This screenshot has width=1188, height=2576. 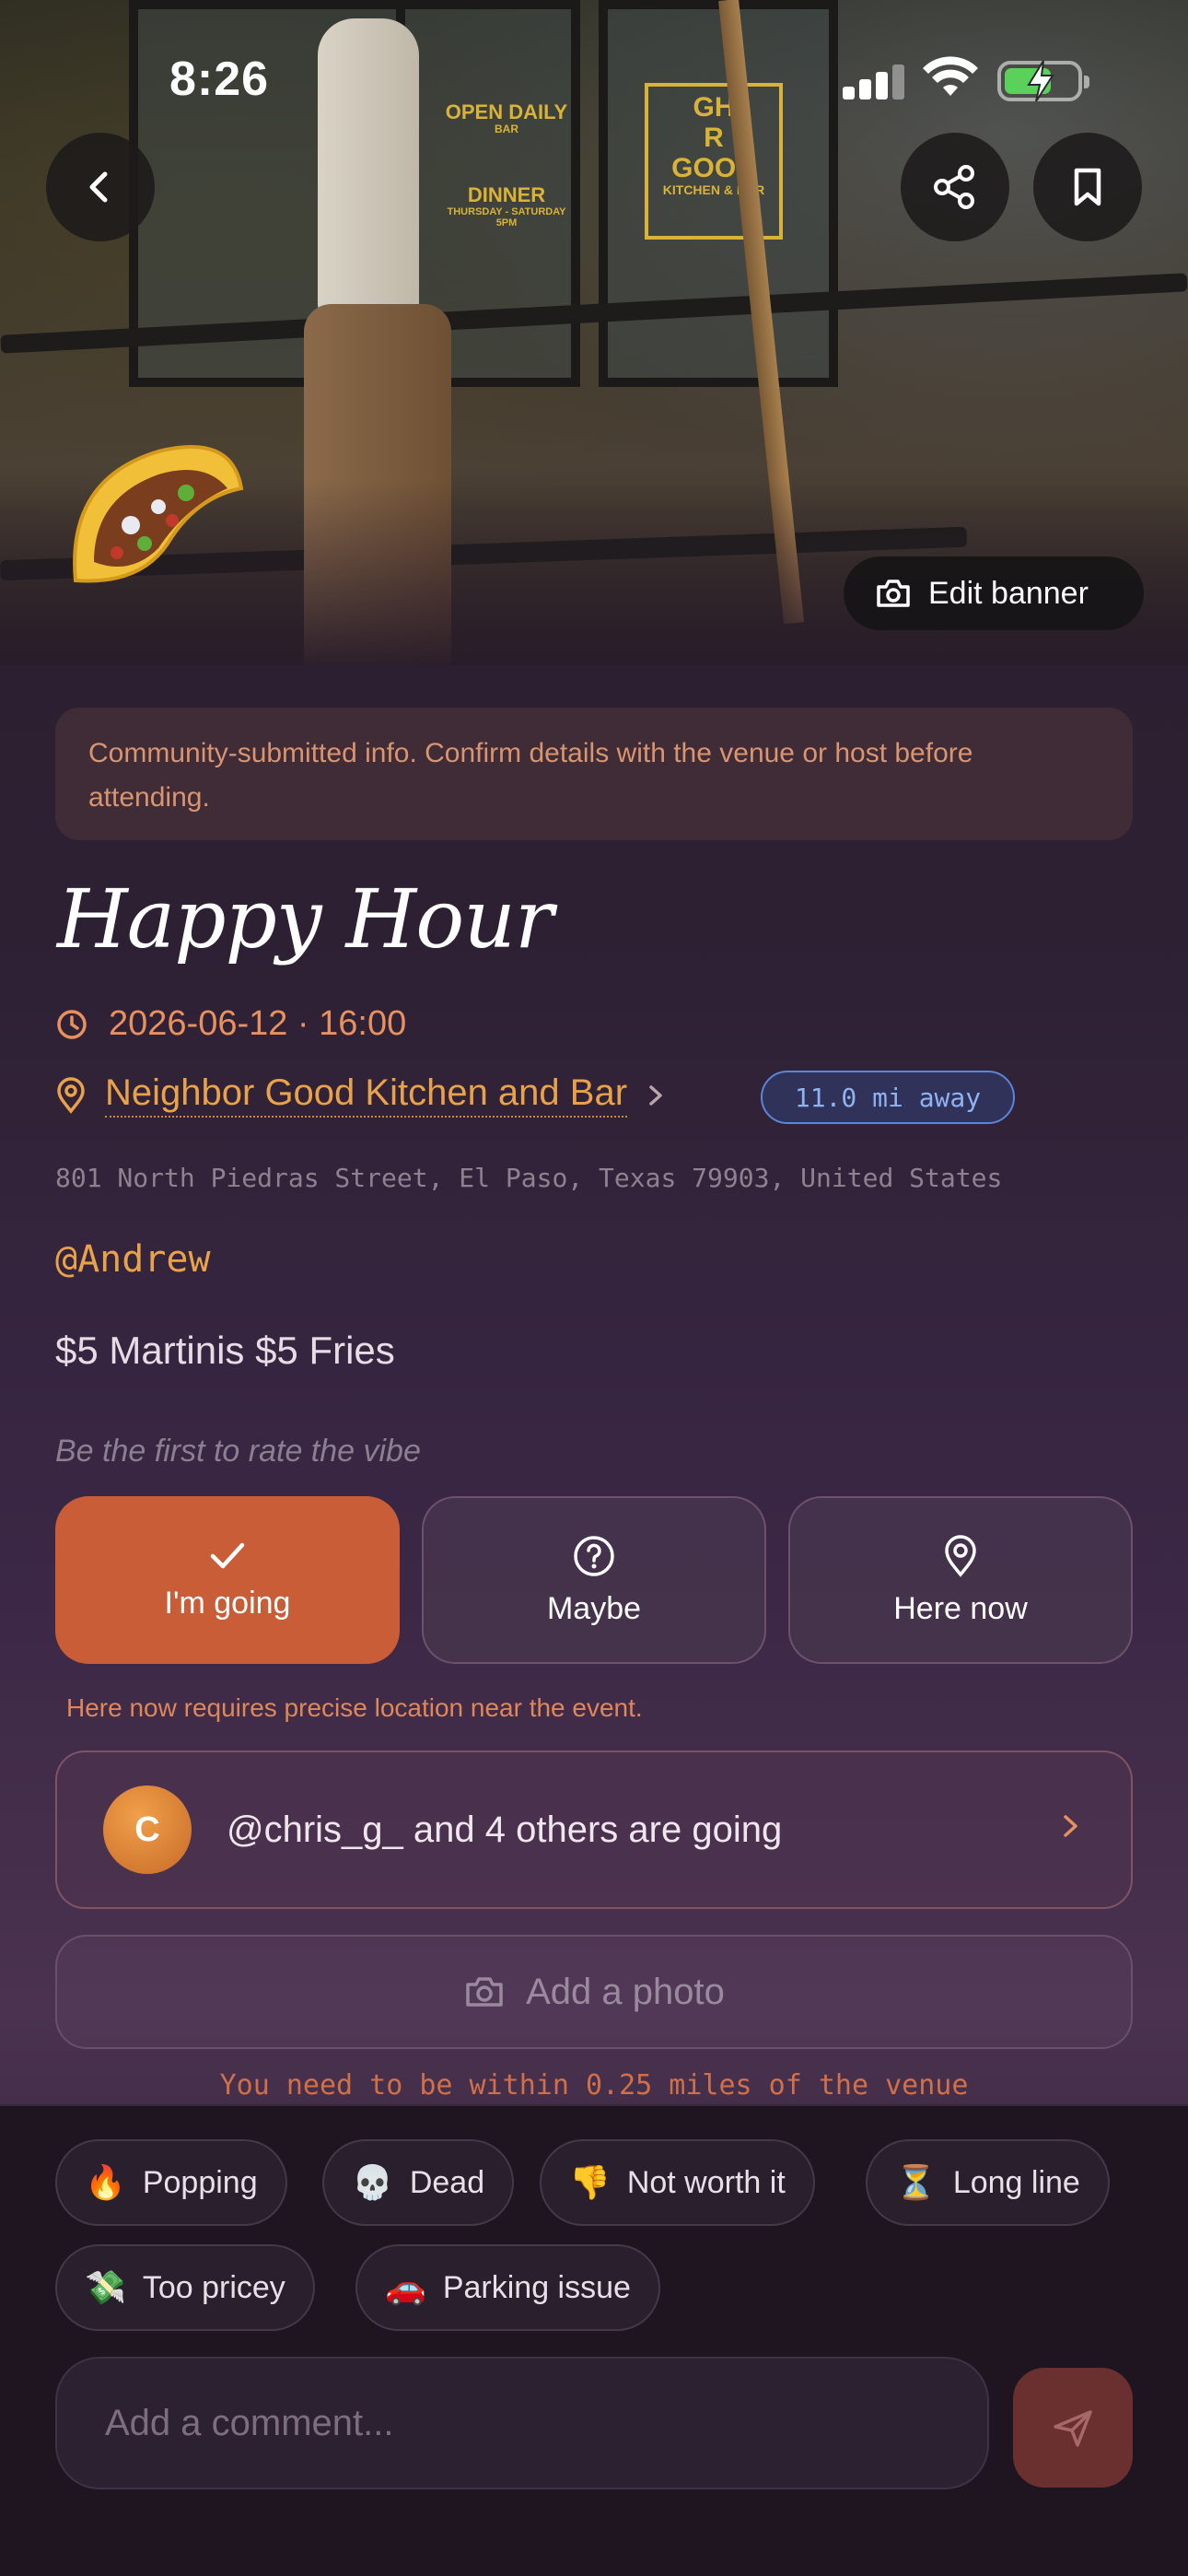 I want to click on vibe-chip-long-line: ⏳ Long line, so click(x=988, y=2182).